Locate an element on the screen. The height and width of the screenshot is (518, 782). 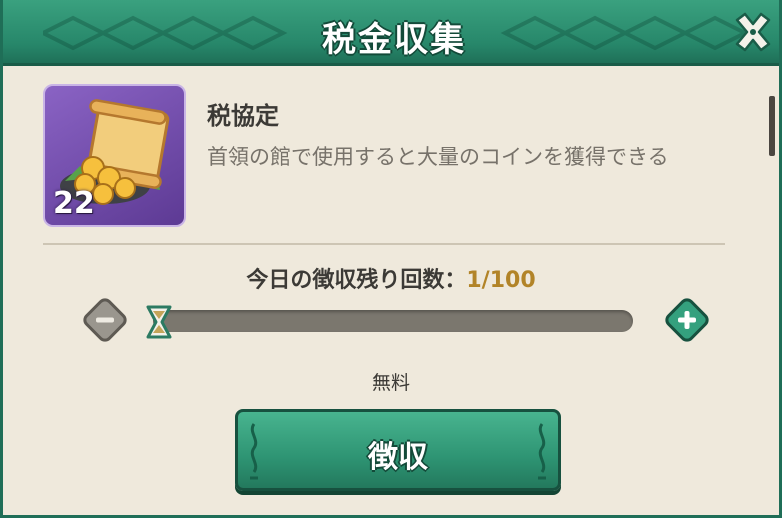
quantity-slider-track is located at coordinates (393, 321).